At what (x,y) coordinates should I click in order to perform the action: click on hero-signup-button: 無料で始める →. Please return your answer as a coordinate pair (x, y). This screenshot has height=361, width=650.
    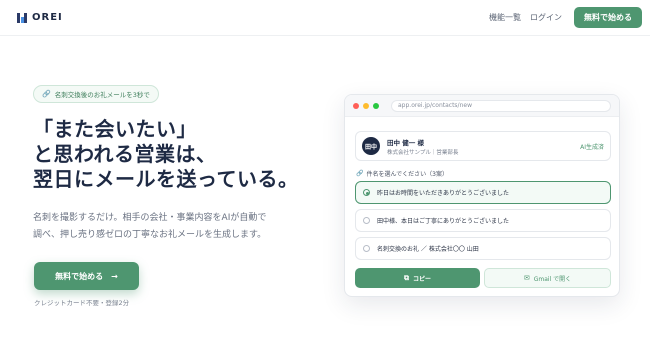
    Looking at the image, I should click on (86, 276).